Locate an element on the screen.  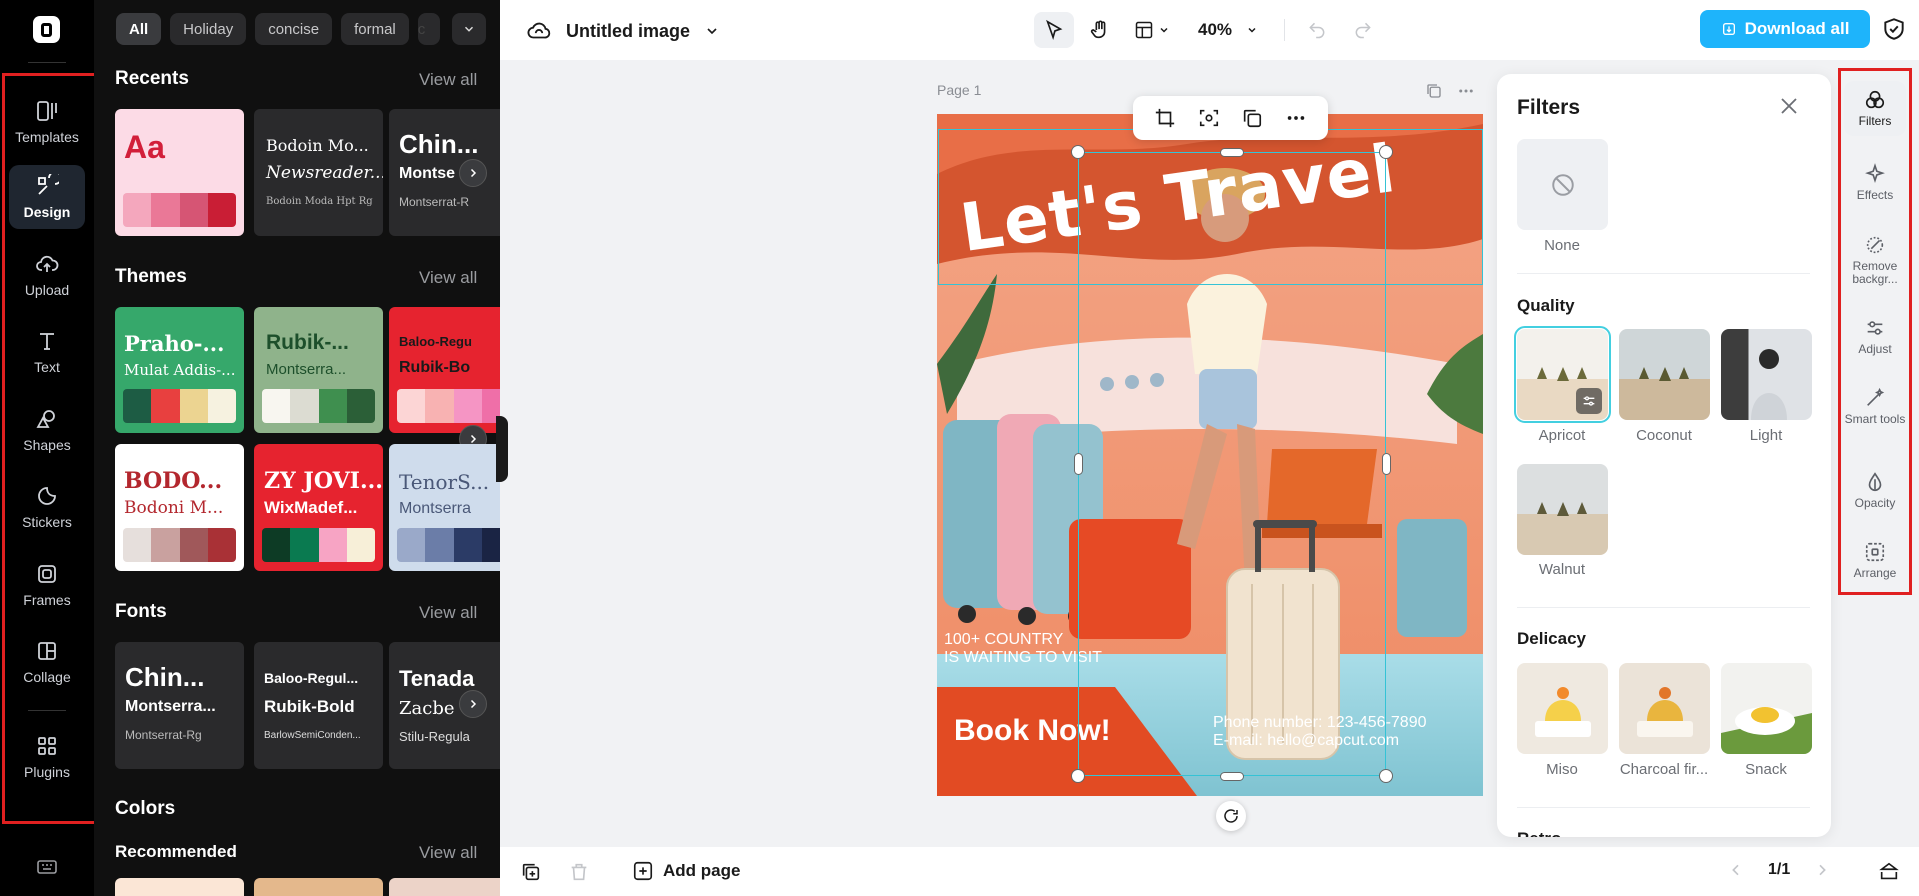
chips-expand-button is located at coordinates (469, 29).